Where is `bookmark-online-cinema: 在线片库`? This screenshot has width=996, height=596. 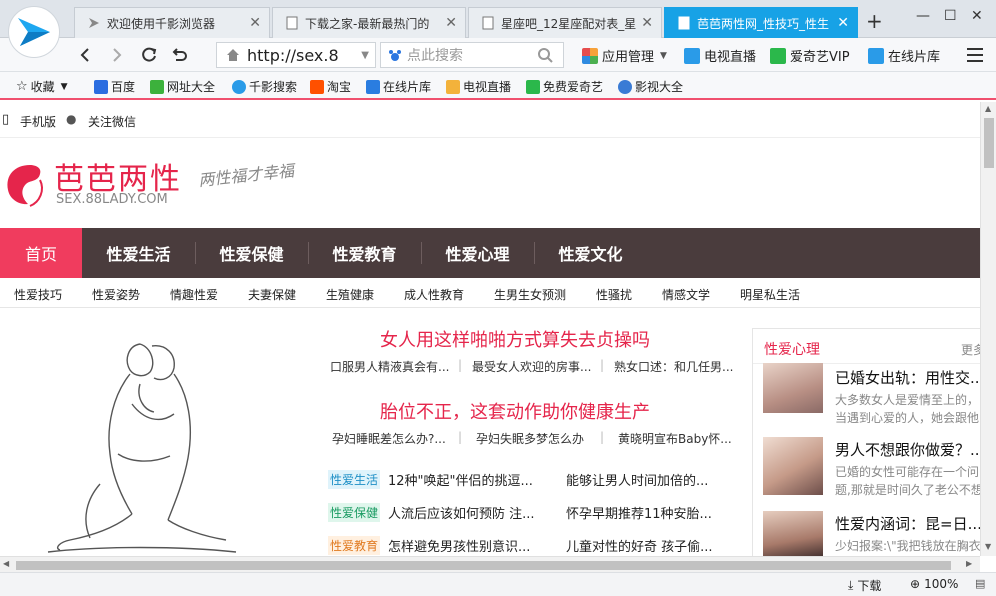 bookmark-online-cinema: 在线片库 is located at coordinates (398, 86).